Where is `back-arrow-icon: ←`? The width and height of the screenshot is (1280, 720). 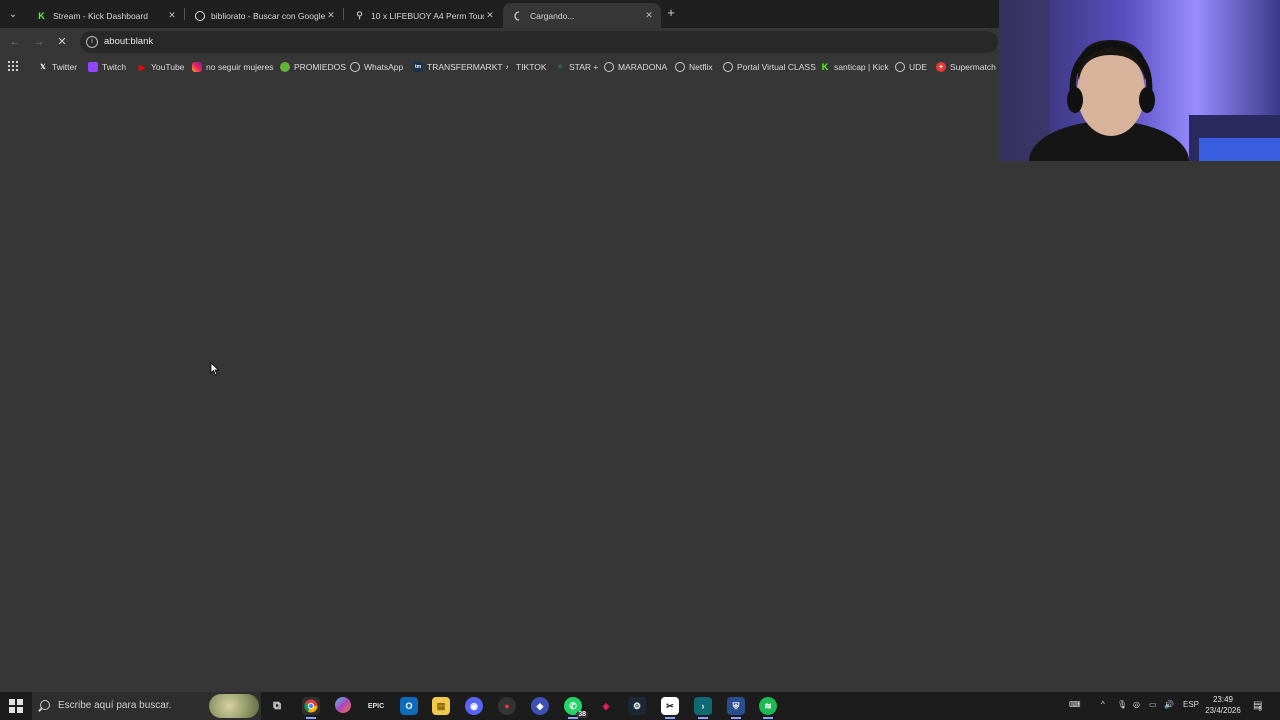
back-arrow-icon: ← is located at coordinates (15, 42).